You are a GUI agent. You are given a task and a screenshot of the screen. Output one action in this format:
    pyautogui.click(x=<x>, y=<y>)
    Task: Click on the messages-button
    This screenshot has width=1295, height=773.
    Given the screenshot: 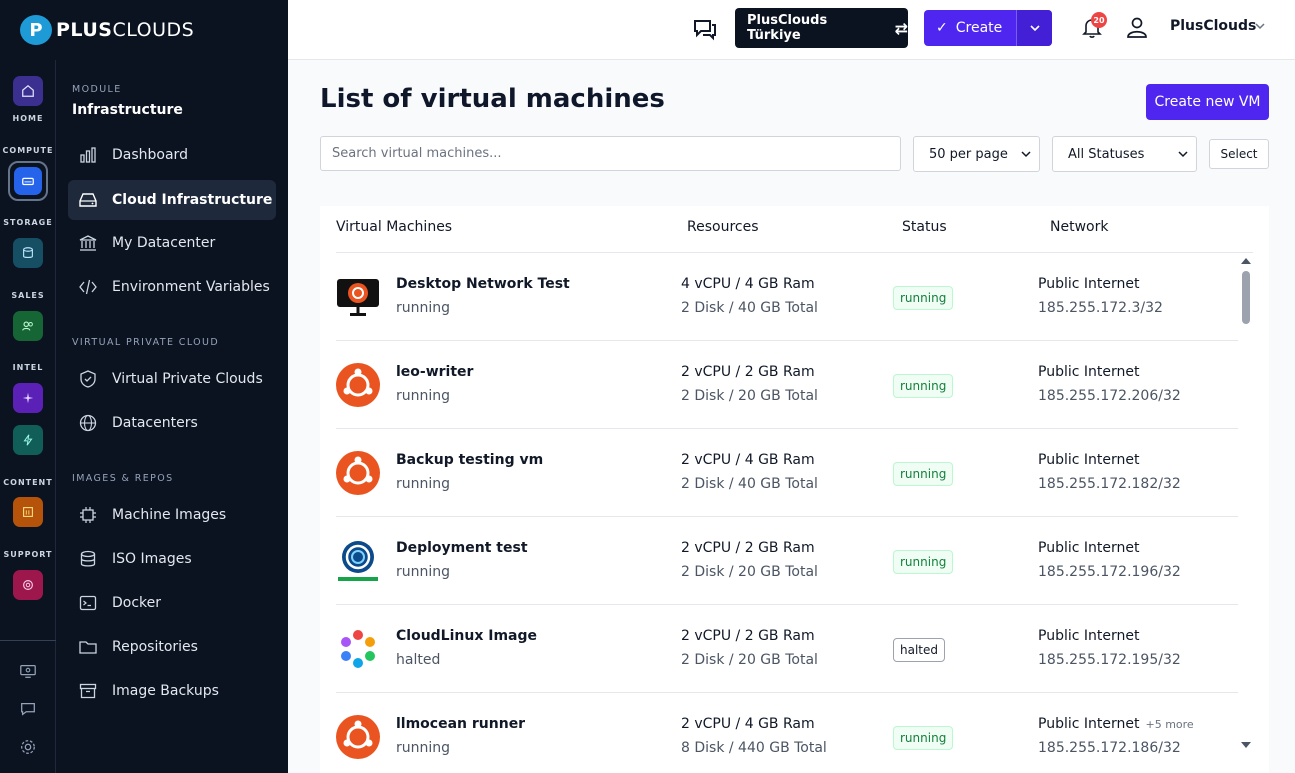 What is the action you would take?
    pyautogui.click(x=28, y=709)
    